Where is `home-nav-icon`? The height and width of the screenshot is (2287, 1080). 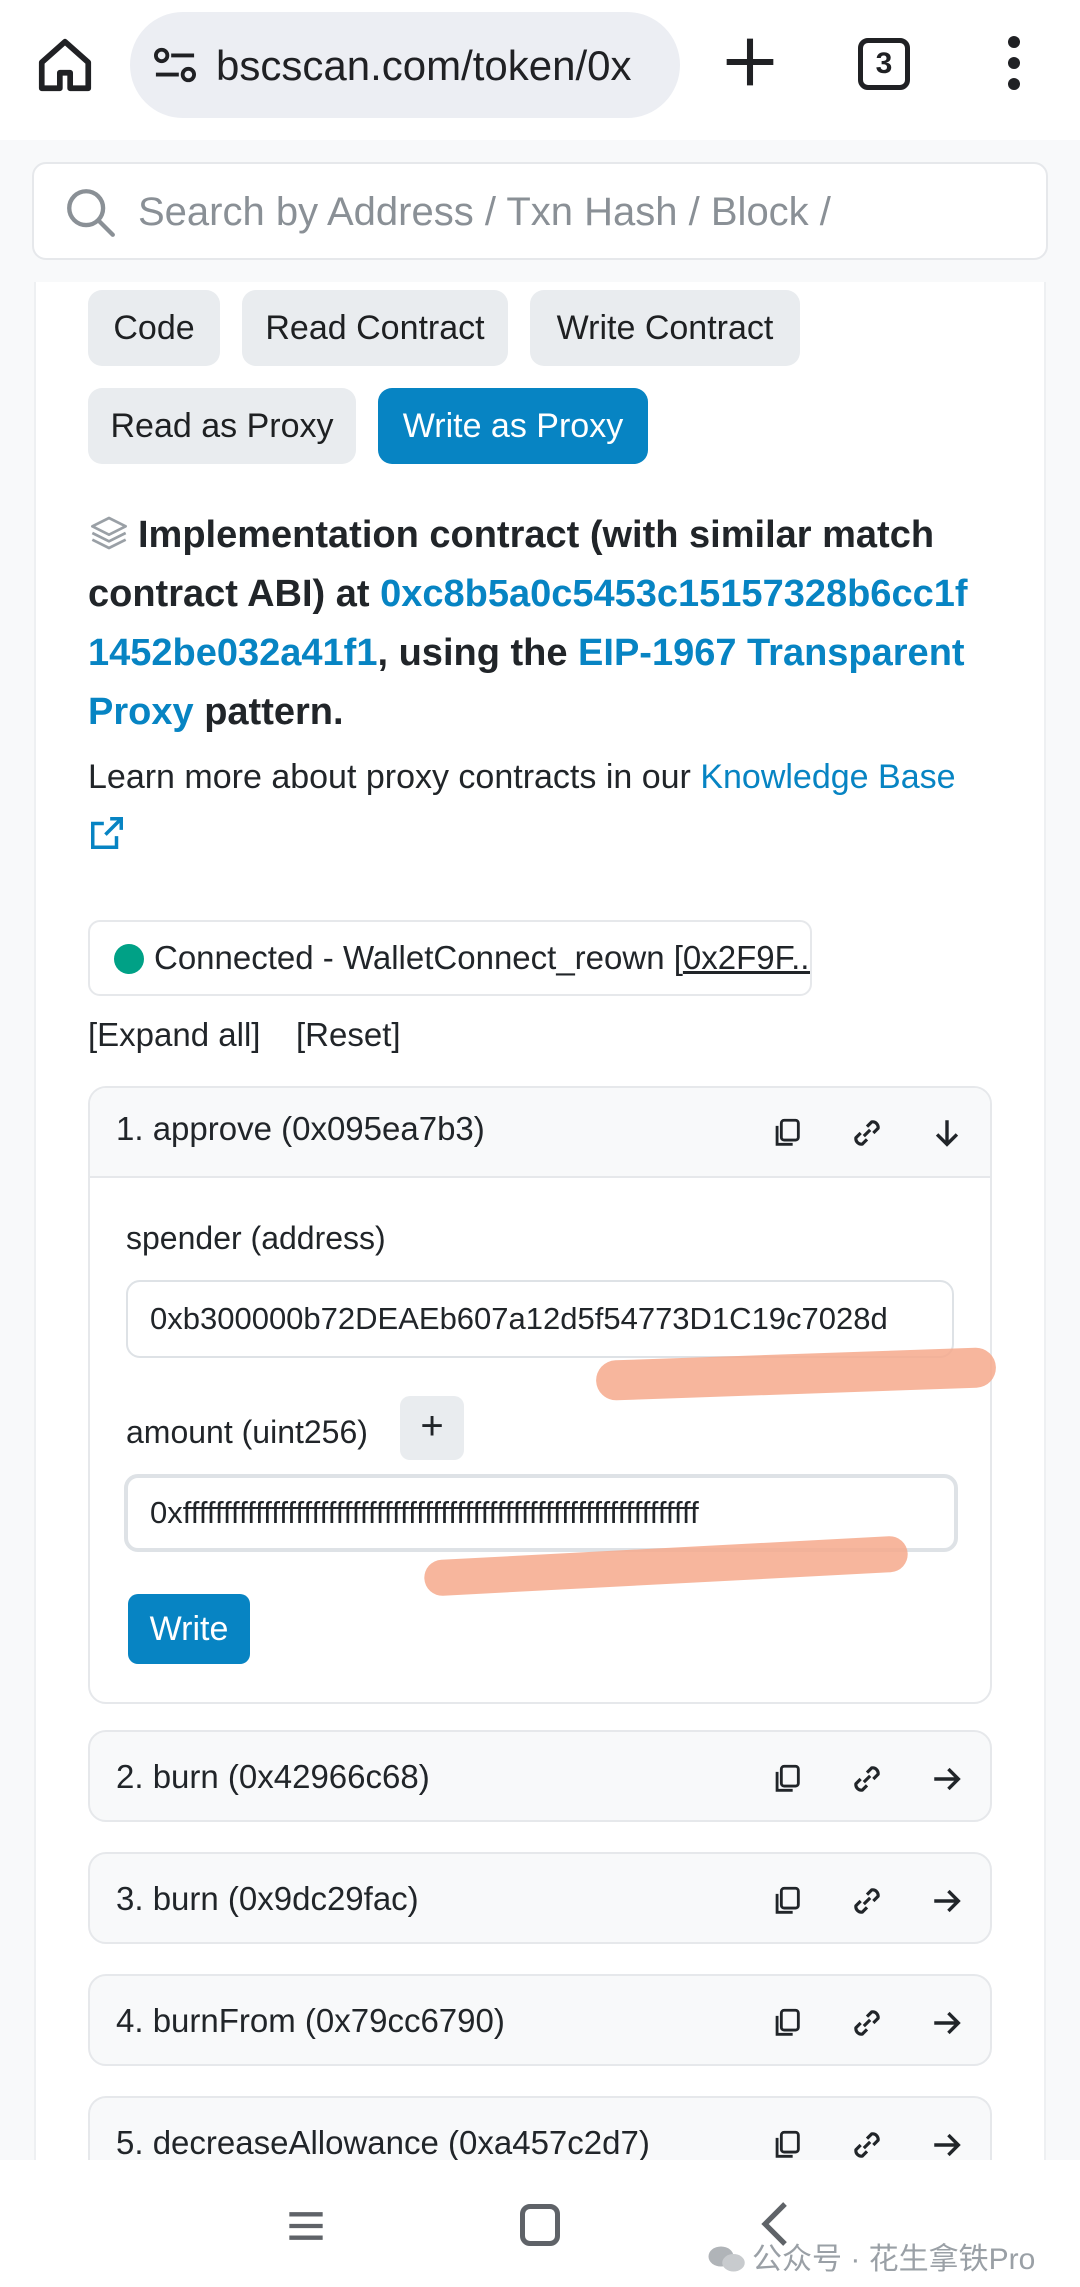
home-nav-icon is located at coordinates (540, 2225).